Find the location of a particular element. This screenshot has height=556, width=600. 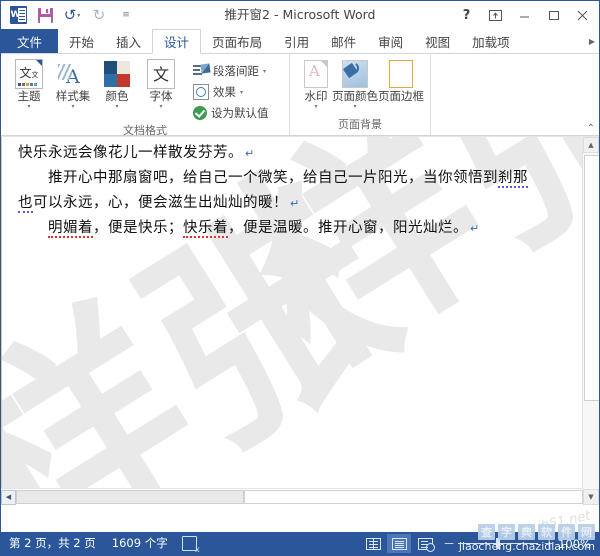

ribbon-group-page-background: 水印 ▾ 页面颜色 ▾ 页面边框 页面背景 is located at coordinates (359, 94).